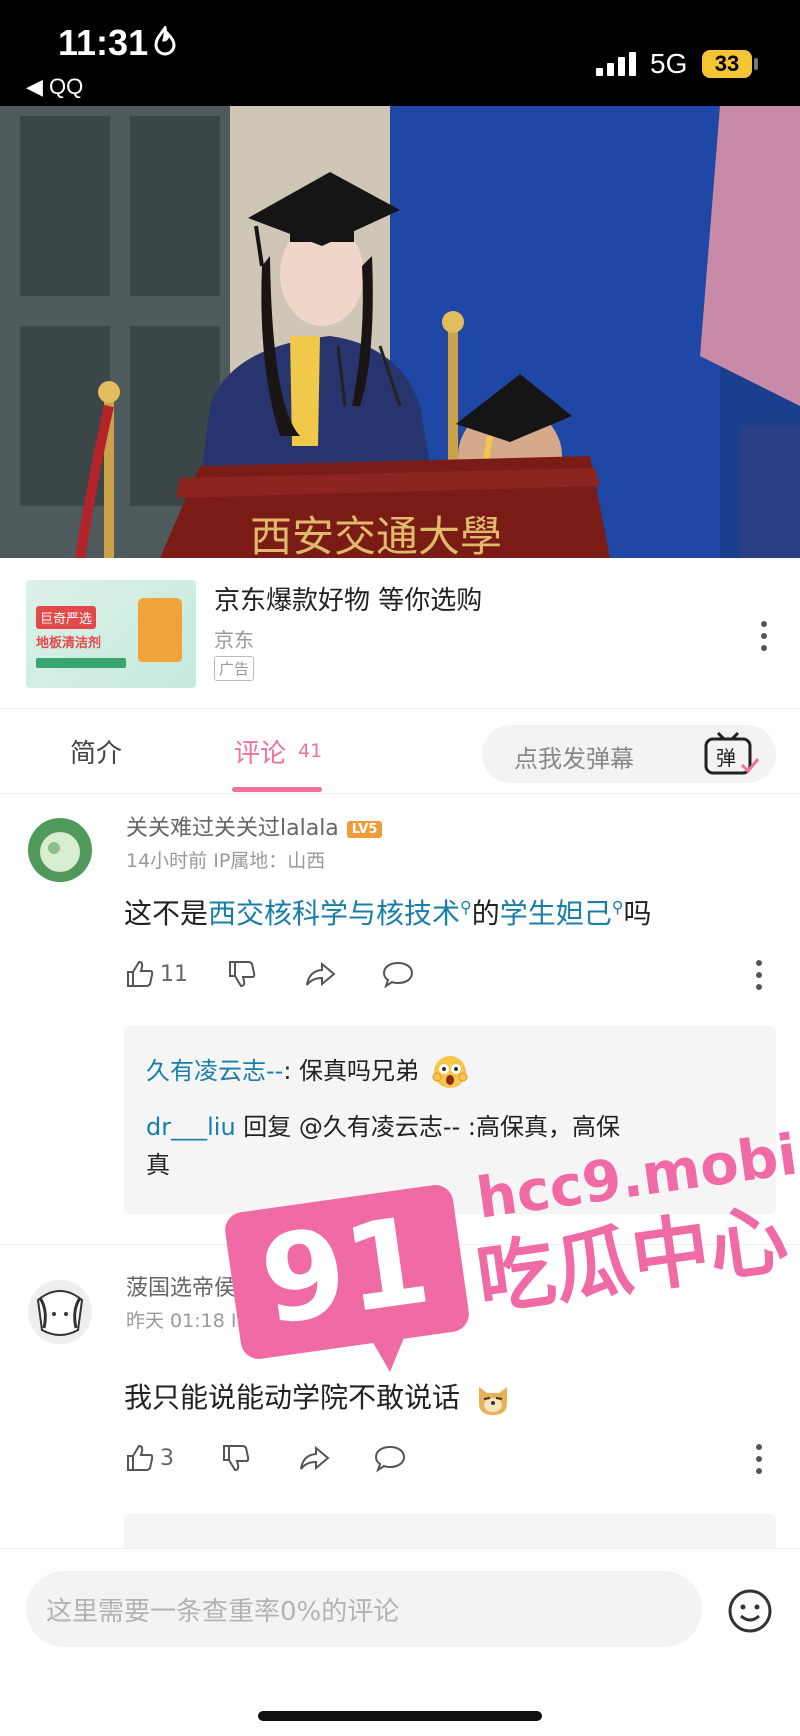  I want to click on comment-text: 这不是西交核科学与核技术⚲的学生妲己⚲吗, so click(388, 913).